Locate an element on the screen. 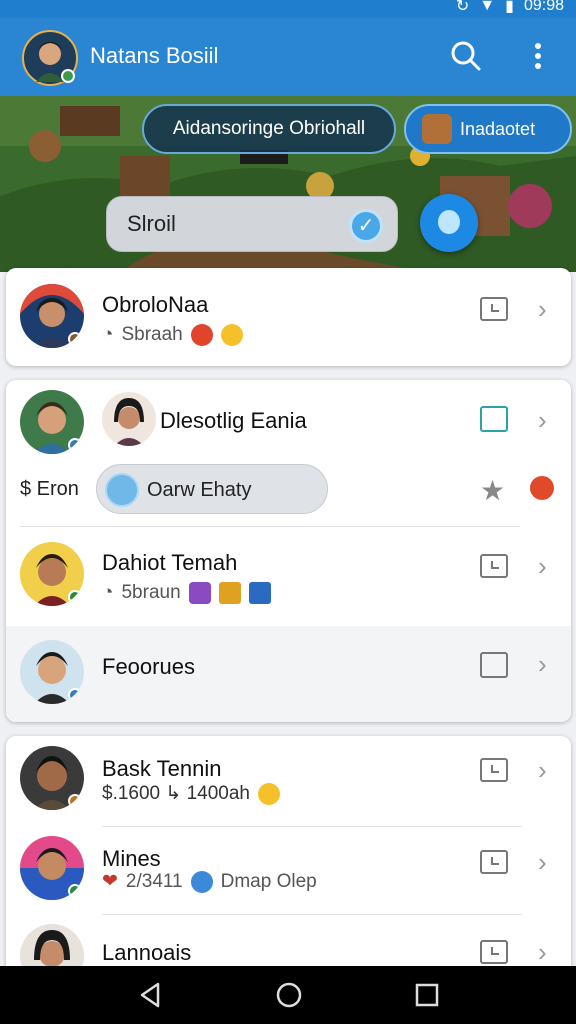  game-chip-secondary-label: Inadaotet is located at coordinates (498, 128).